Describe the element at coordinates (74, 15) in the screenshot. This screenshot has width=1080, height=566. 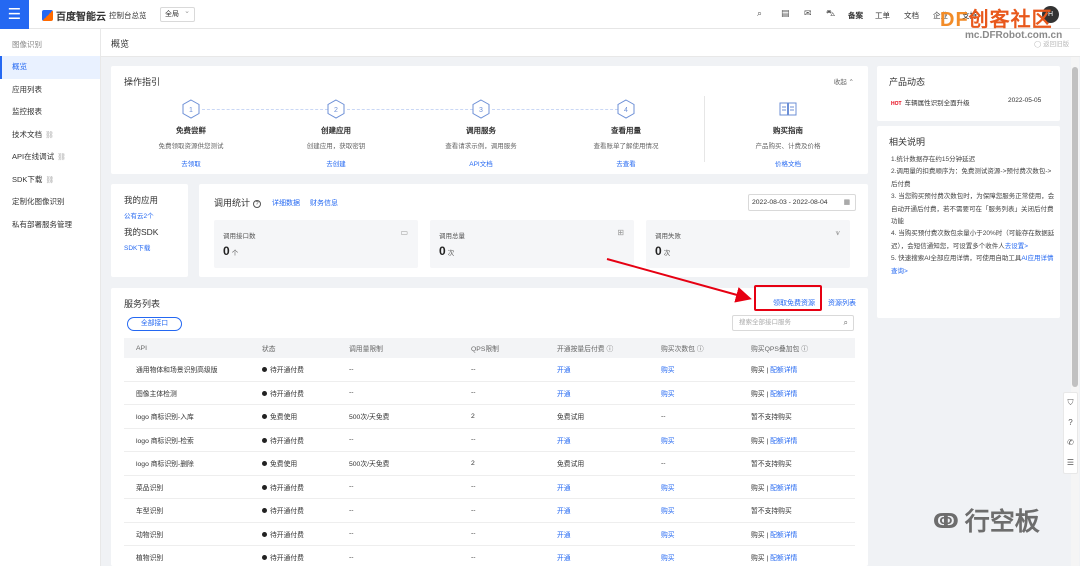
I see `brand-logo: 百度智能云` at that location.